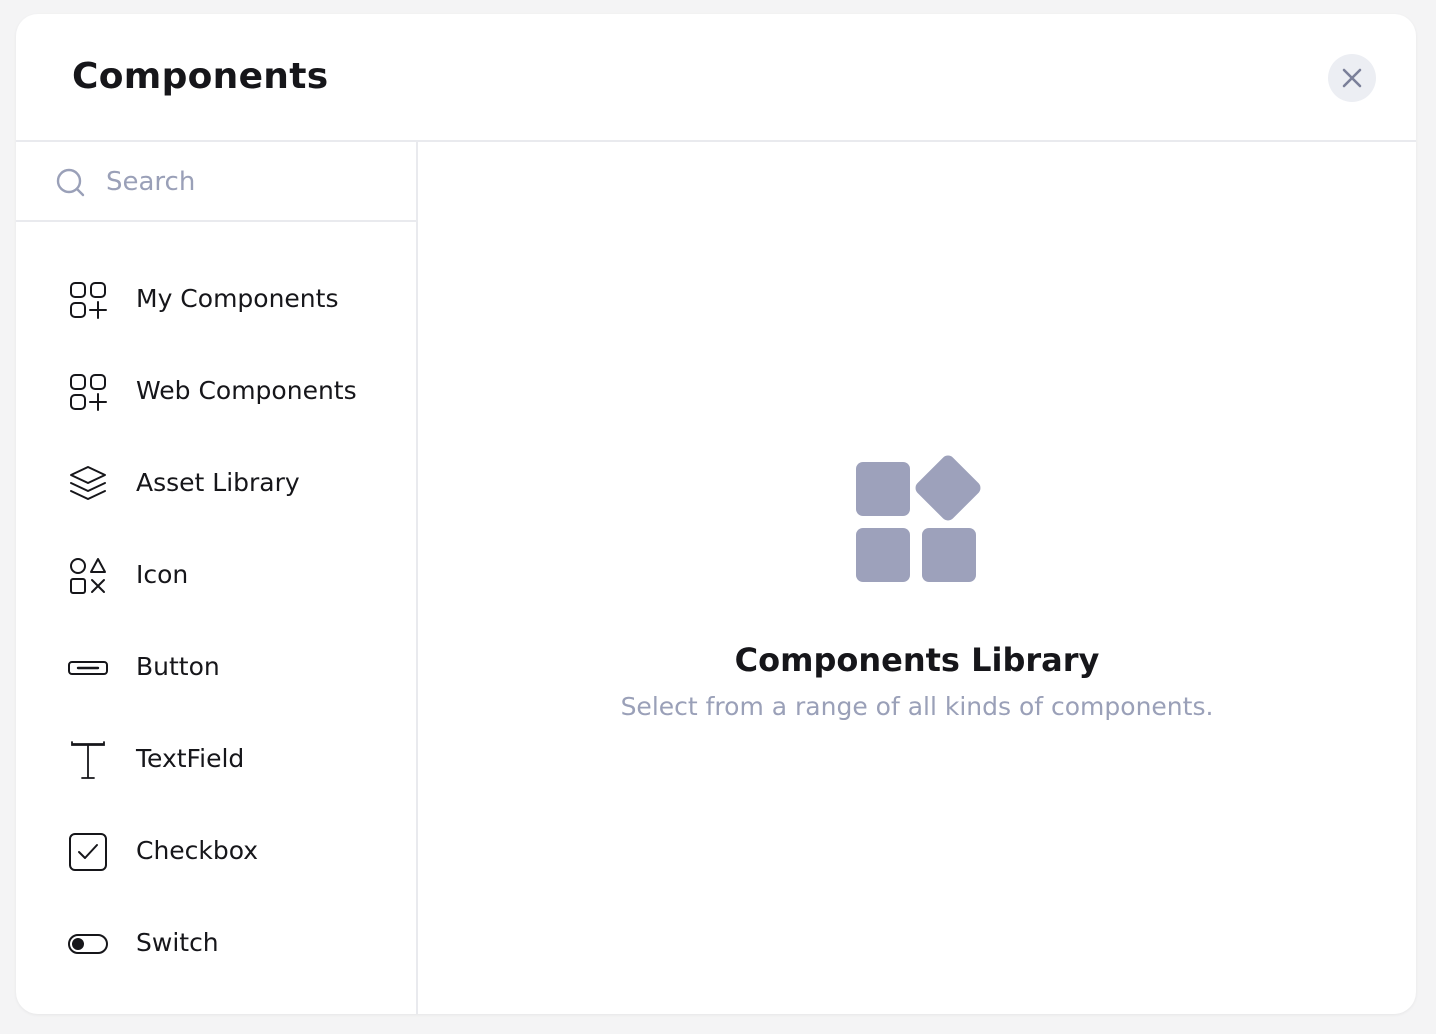  I want to click on sidebar-item-icon: Icon, so click(216, 574).